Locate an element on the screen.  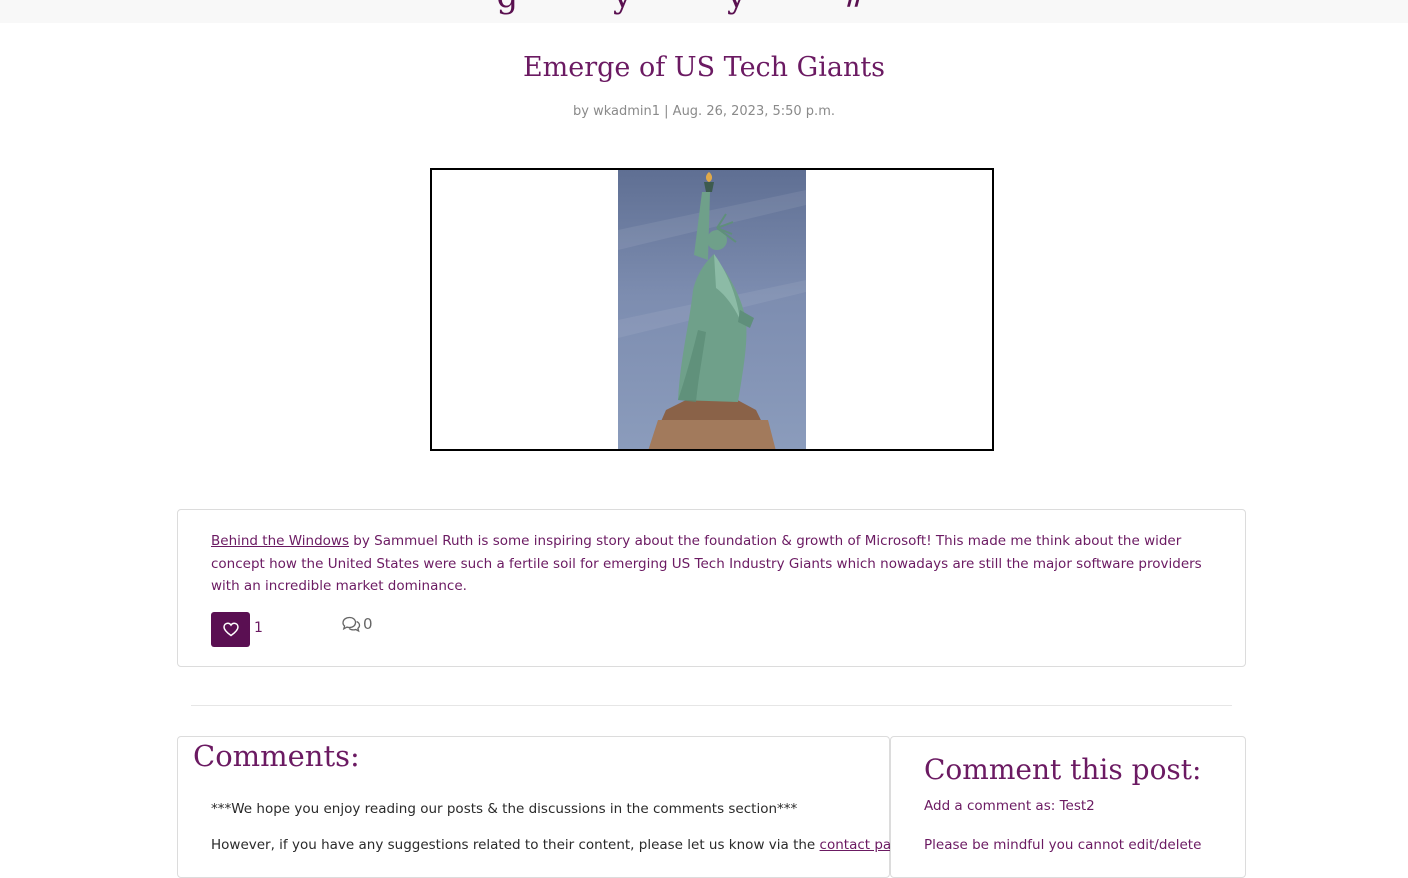
top-banner: g y y # is located at coordinates (704, 11).